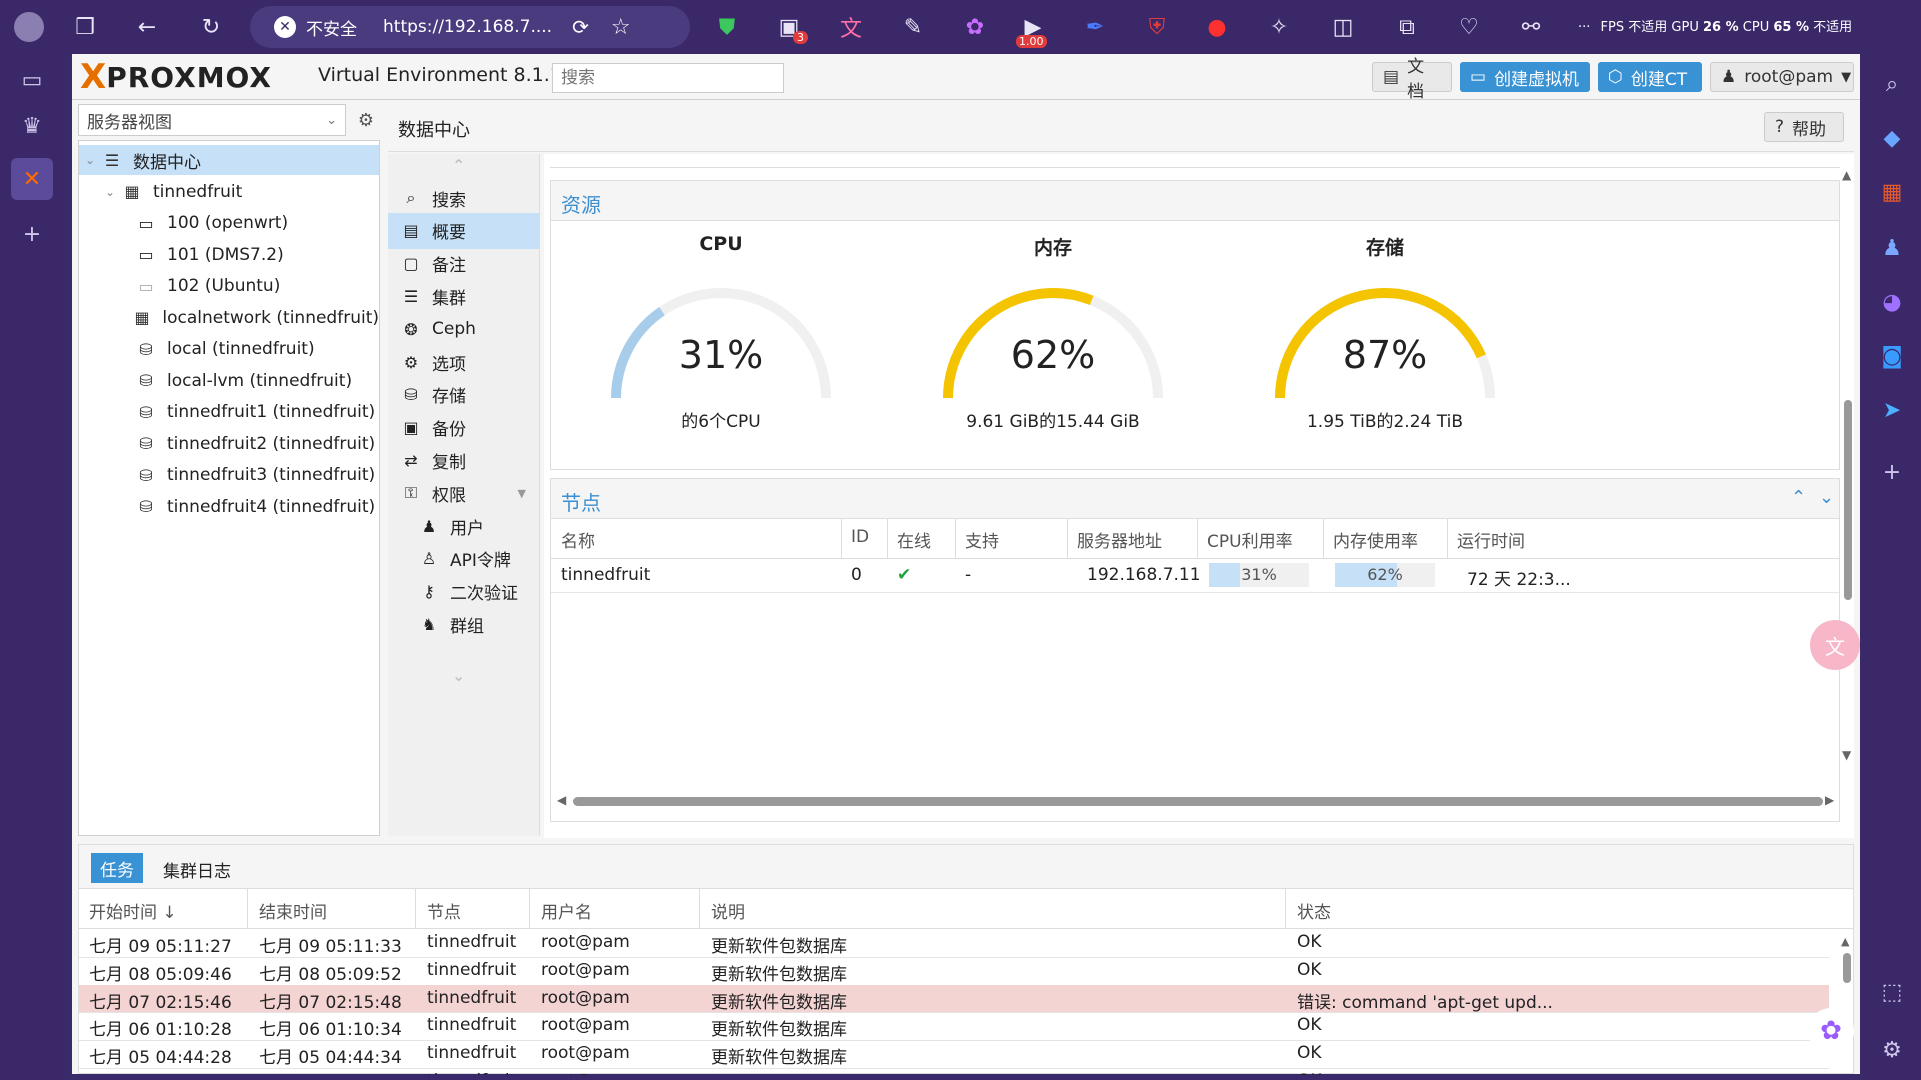  Describe the element at coordinates (1892, 992) in the screenshot. I see `sidebar-capture-icon: ⬚` at that location.